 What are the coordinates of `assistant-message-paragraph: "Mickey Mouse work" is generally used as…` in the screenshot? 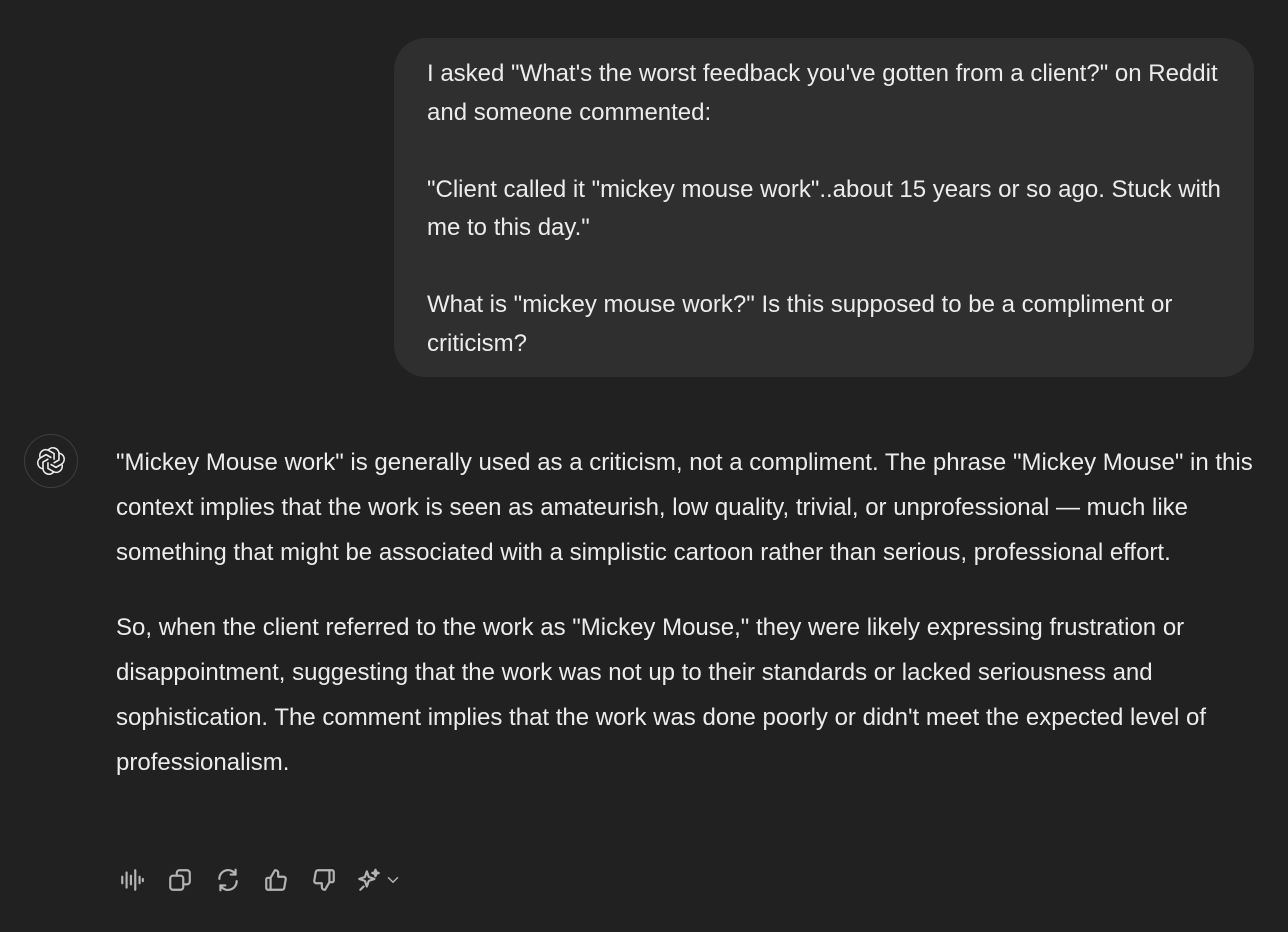 It's located at (684, 507).